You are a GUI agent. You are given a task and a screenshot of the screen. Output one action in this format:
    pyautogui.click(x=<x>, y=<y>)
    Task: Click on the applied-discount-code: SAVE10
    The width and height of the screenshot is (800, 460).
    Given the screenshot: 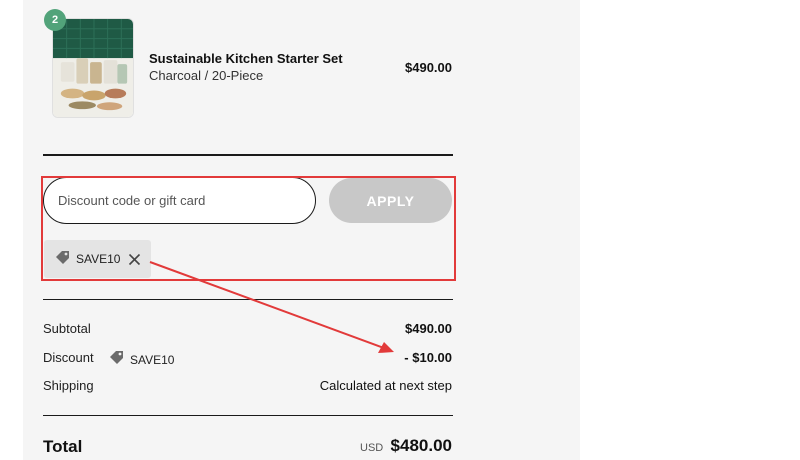 What is the action you would take?
    pyautogui.click(x=98, y=259)
    